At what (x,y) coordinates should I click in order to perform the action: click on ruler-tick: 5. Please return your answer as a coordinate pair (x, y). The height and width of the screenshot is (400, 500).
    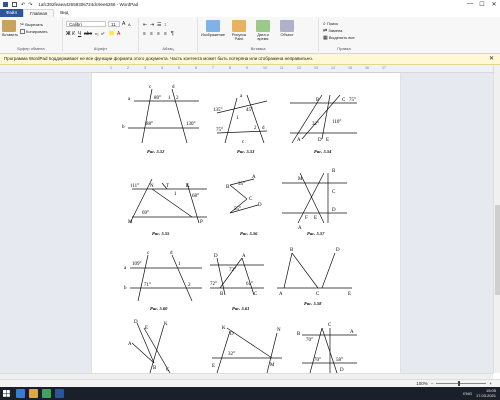
    Looking at the image, I should click on (179, 68).